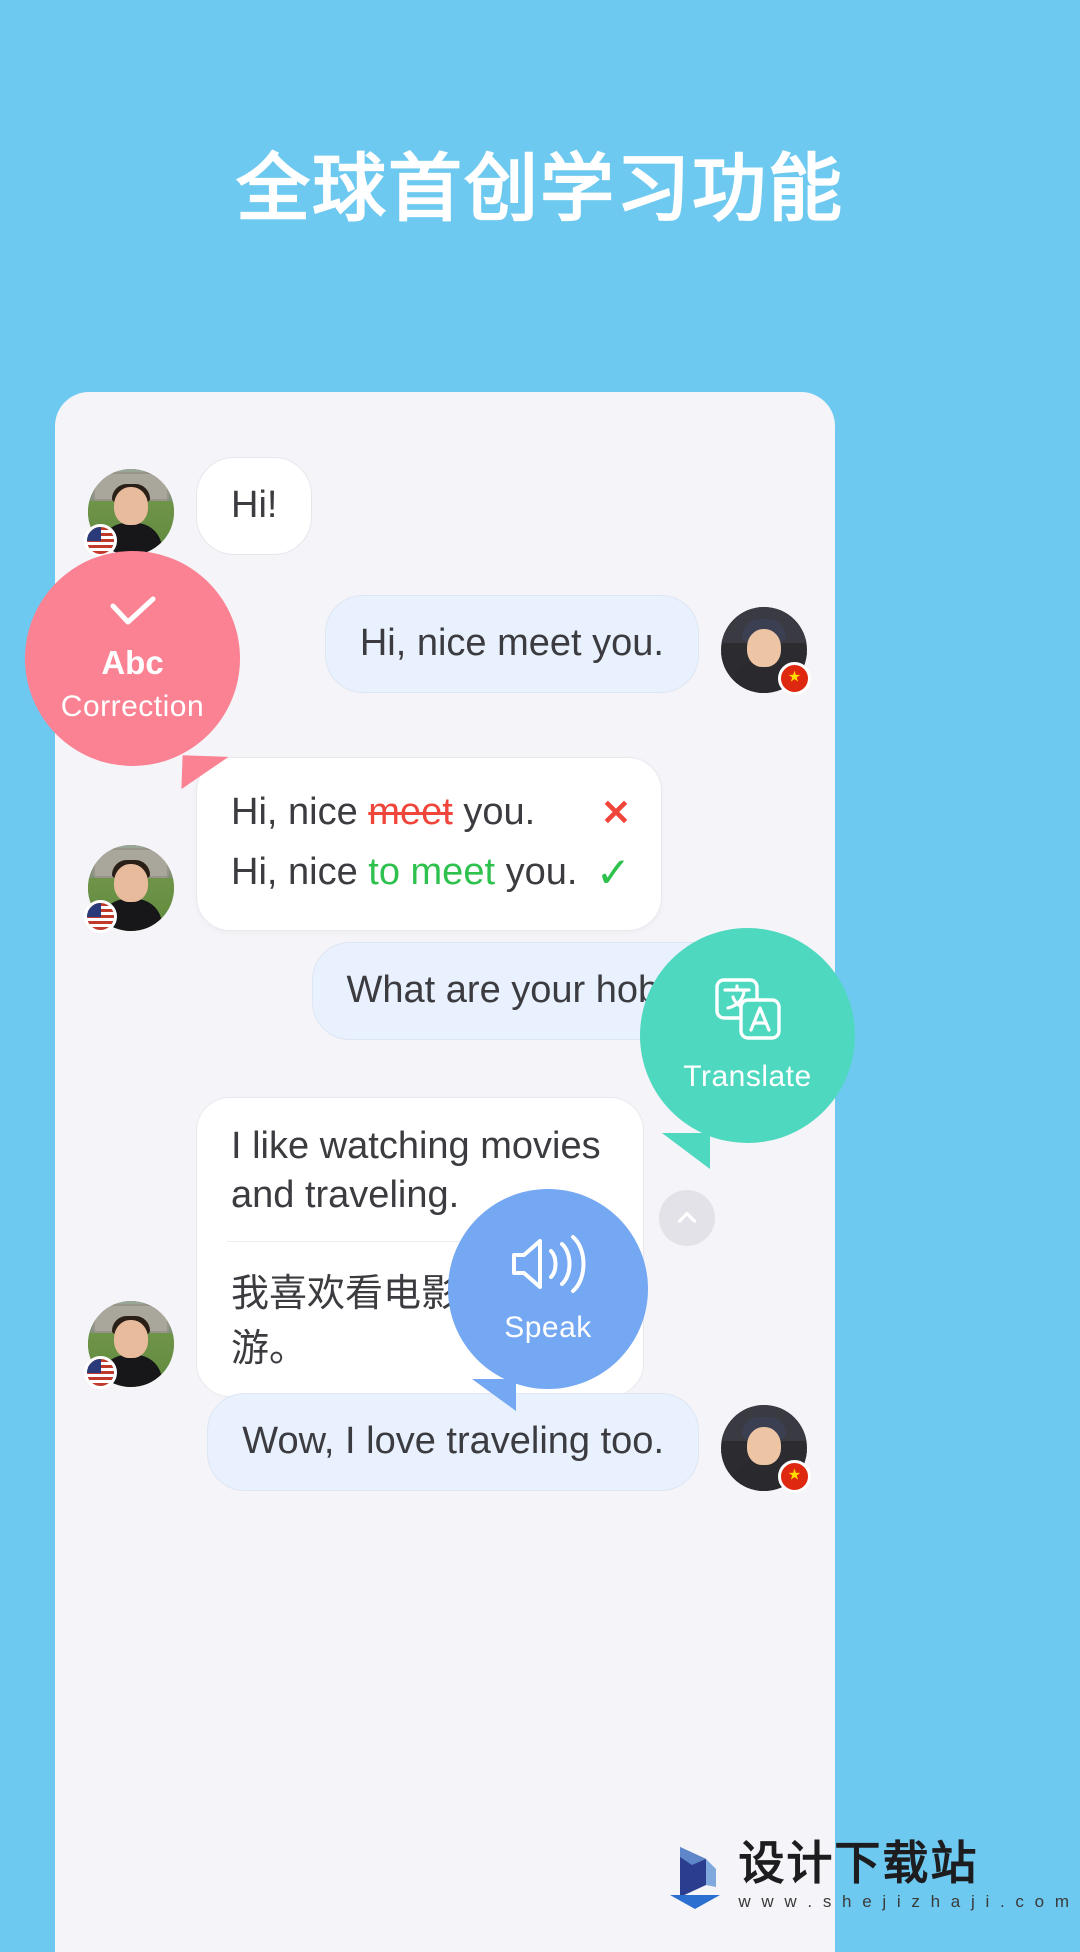 Image resolution: width=1080 pixels, height=1952 pixels. I want to click on check-icon: ✓, so click(613, 872).